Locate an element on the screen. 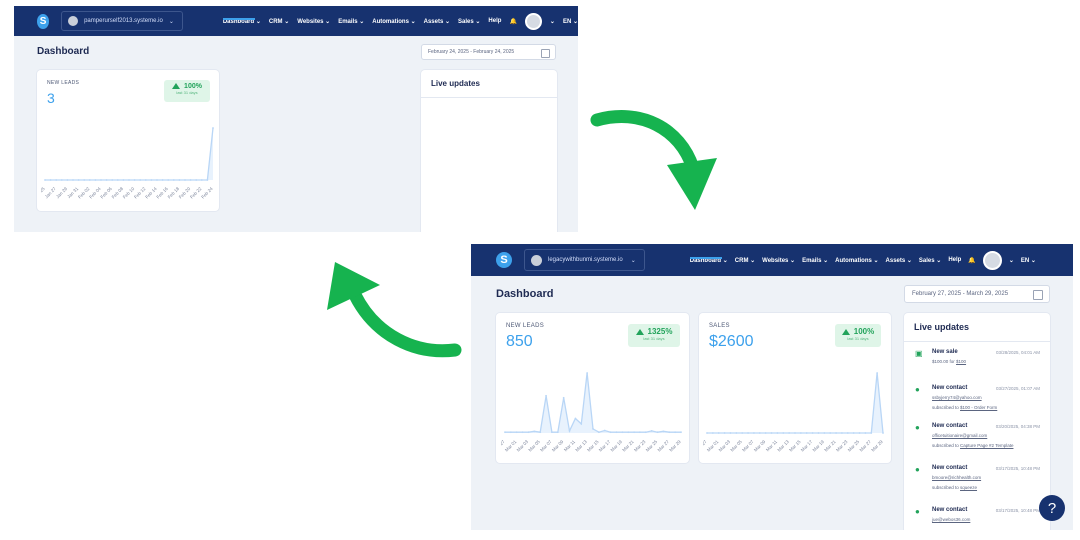 The height and width of the screenshot is (540, 1080). detail-link: Capture Page #2 Template is located at coordinates (986, 445).